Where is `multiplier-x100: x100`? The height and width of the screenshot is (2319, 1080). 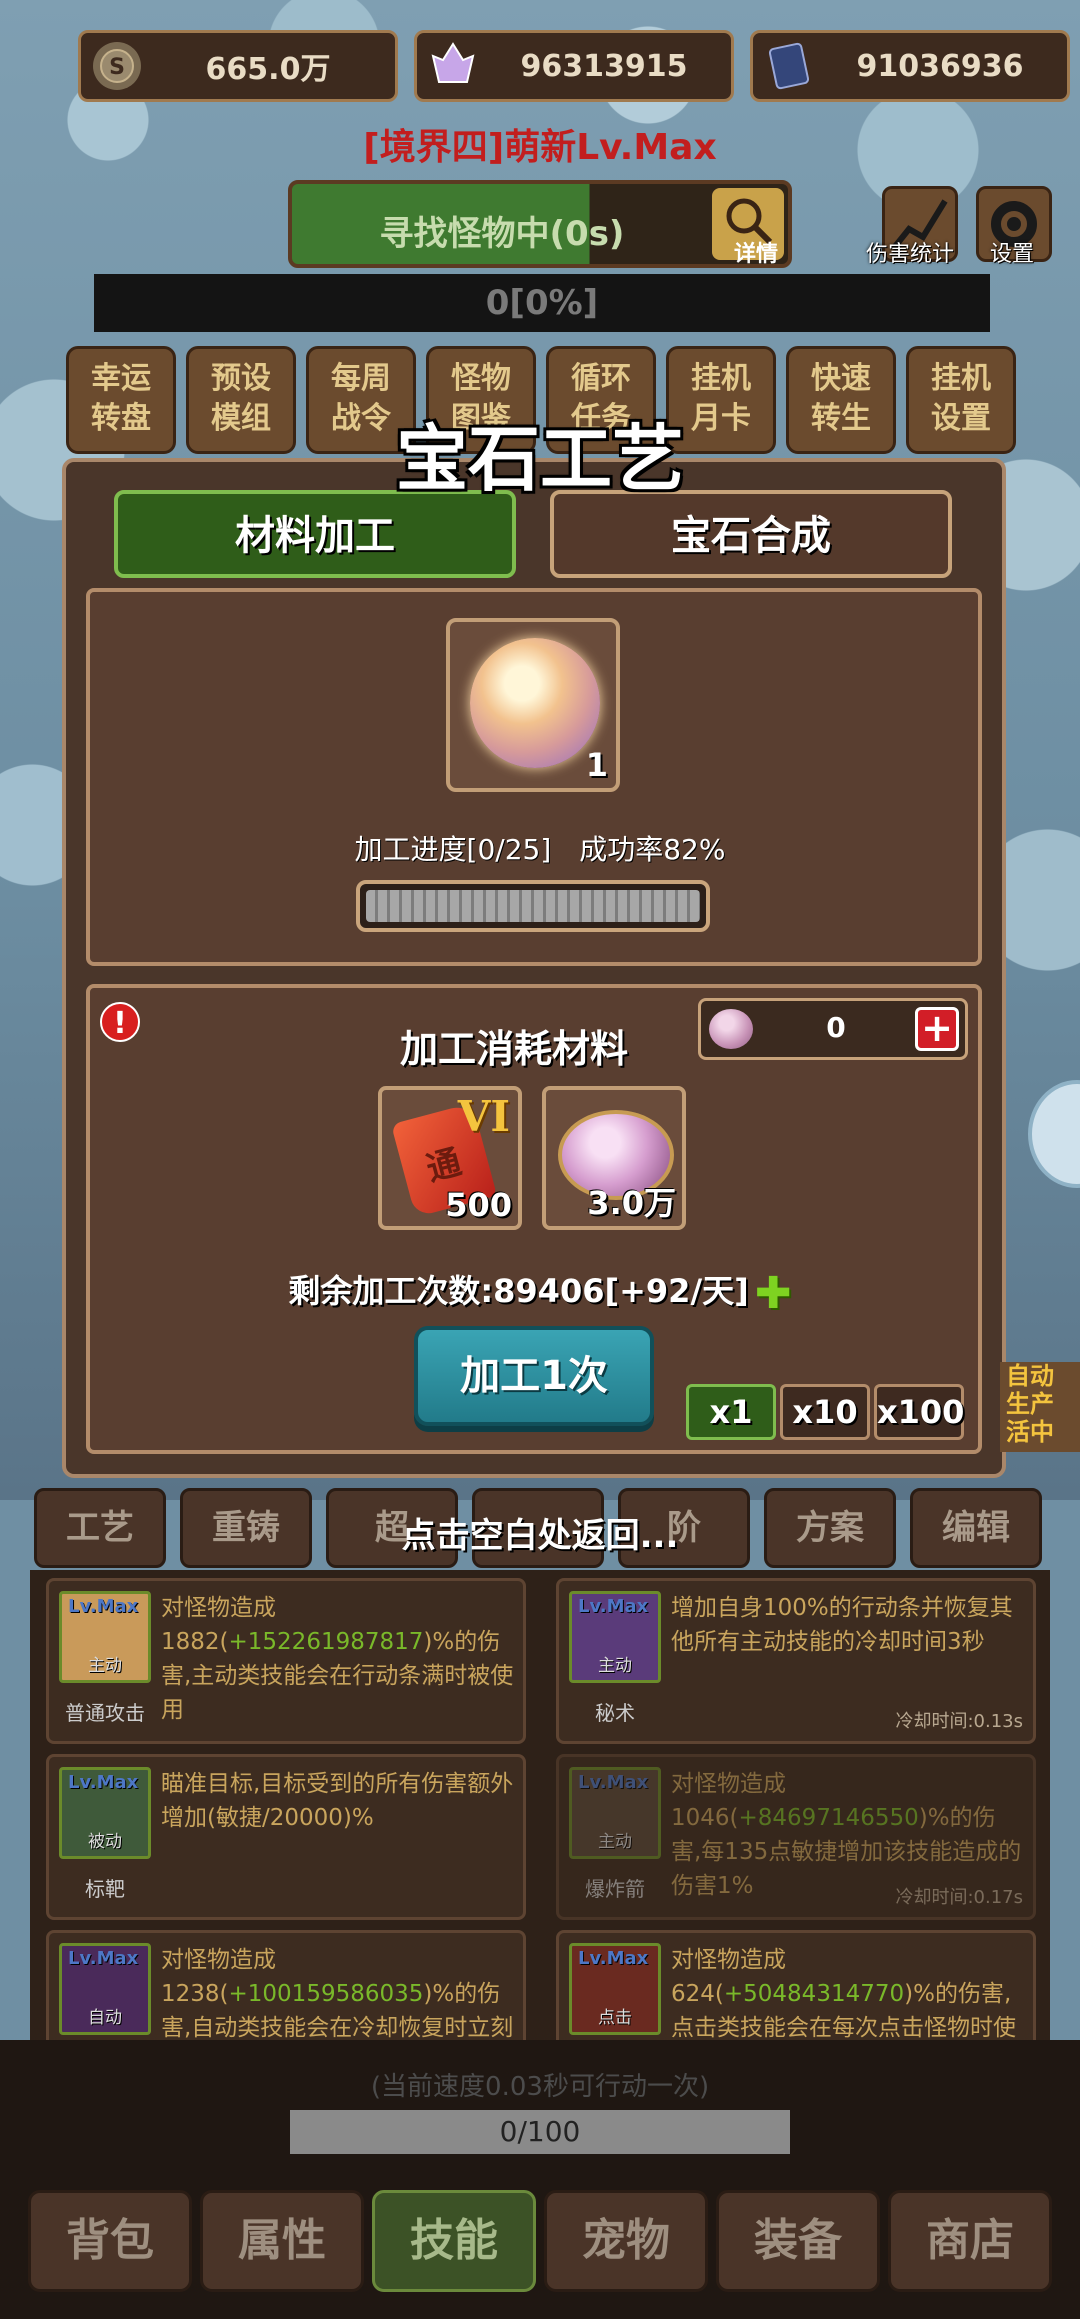
multiplier-x100: x100 is located at coordinates (919, 1412).